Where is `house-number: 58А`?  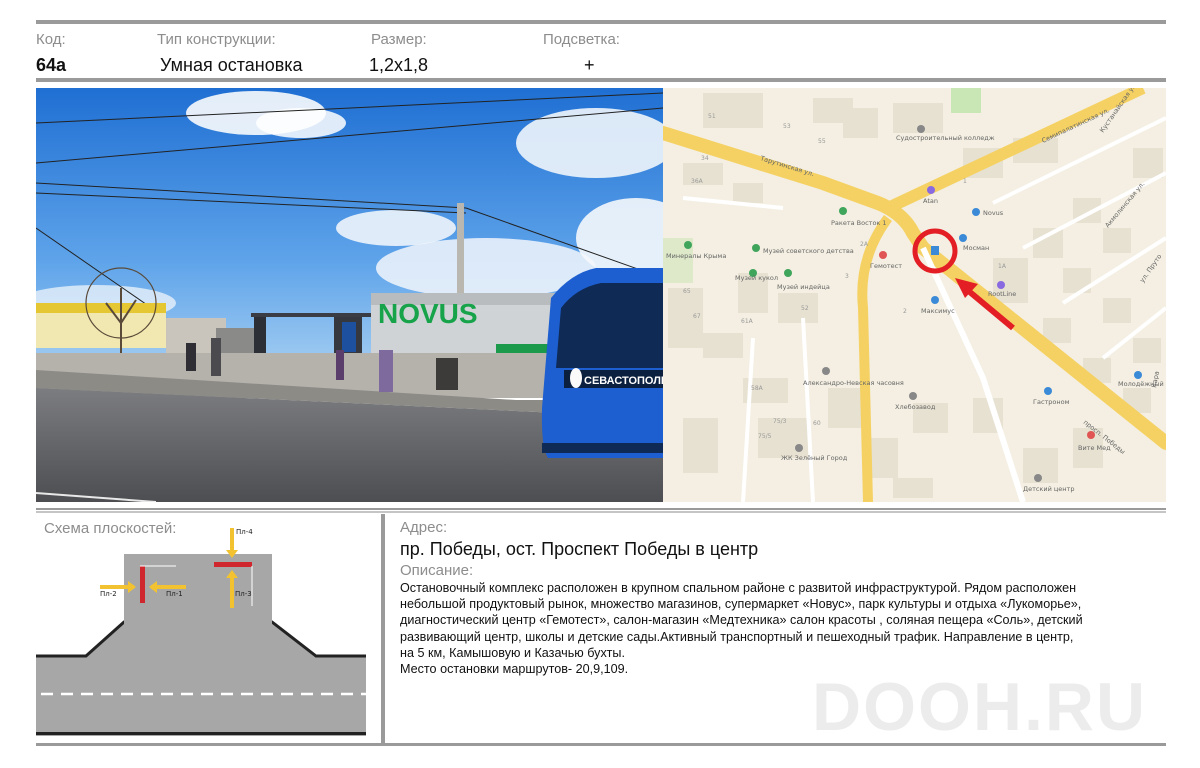 house-number: 58А is located at coordinates (757, 388).